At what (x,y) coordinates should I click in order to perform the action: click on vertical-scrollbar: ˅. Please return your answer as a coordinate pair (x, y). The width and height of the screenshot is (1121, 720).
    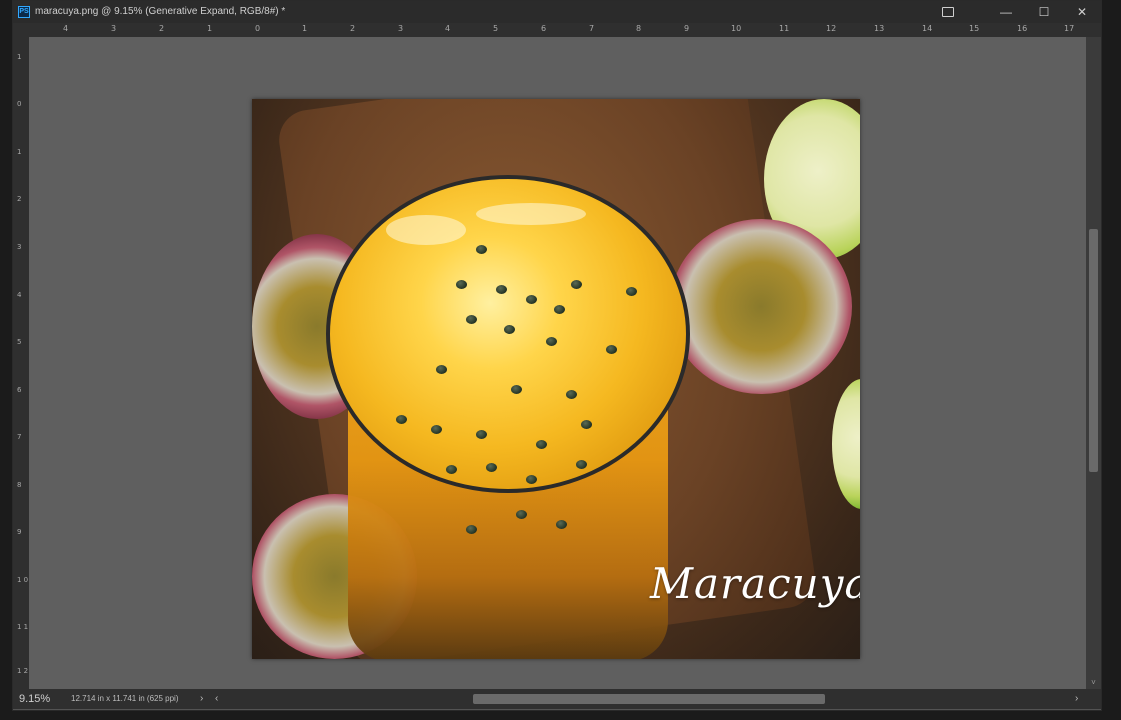
    Looking at the image, I should click on (1093, 363).